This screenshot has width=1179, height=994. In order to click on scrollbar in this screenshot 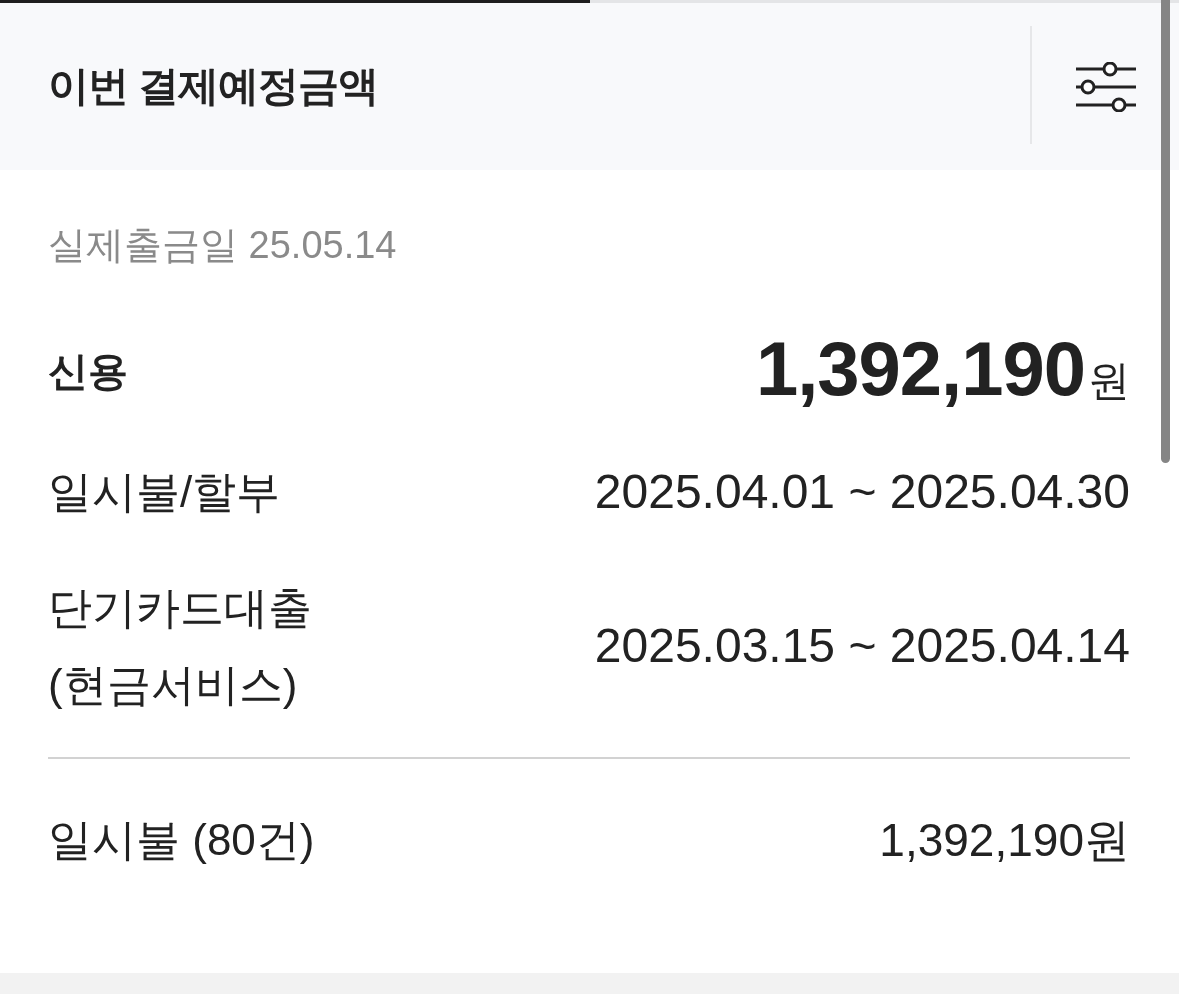, I will do `click(1165, 231)`.